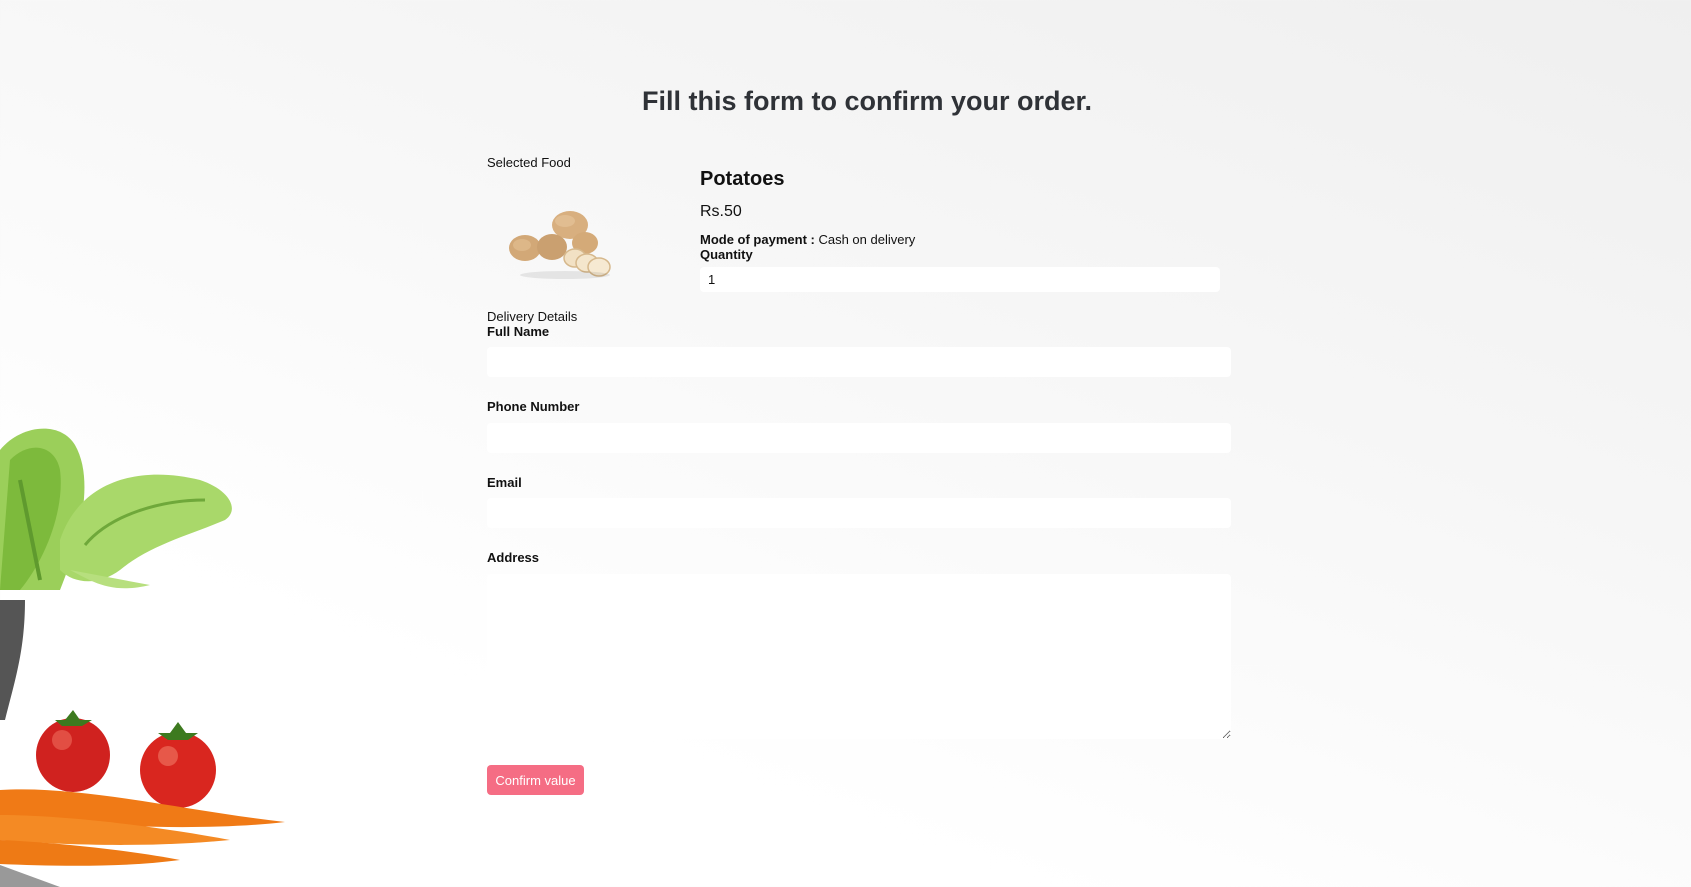 The height and width of the screenshot is (887, 1691). What do you see at coordinates (960, 279) in the screenshot?
I see `quantity-input` at bounding box center [960, 279].